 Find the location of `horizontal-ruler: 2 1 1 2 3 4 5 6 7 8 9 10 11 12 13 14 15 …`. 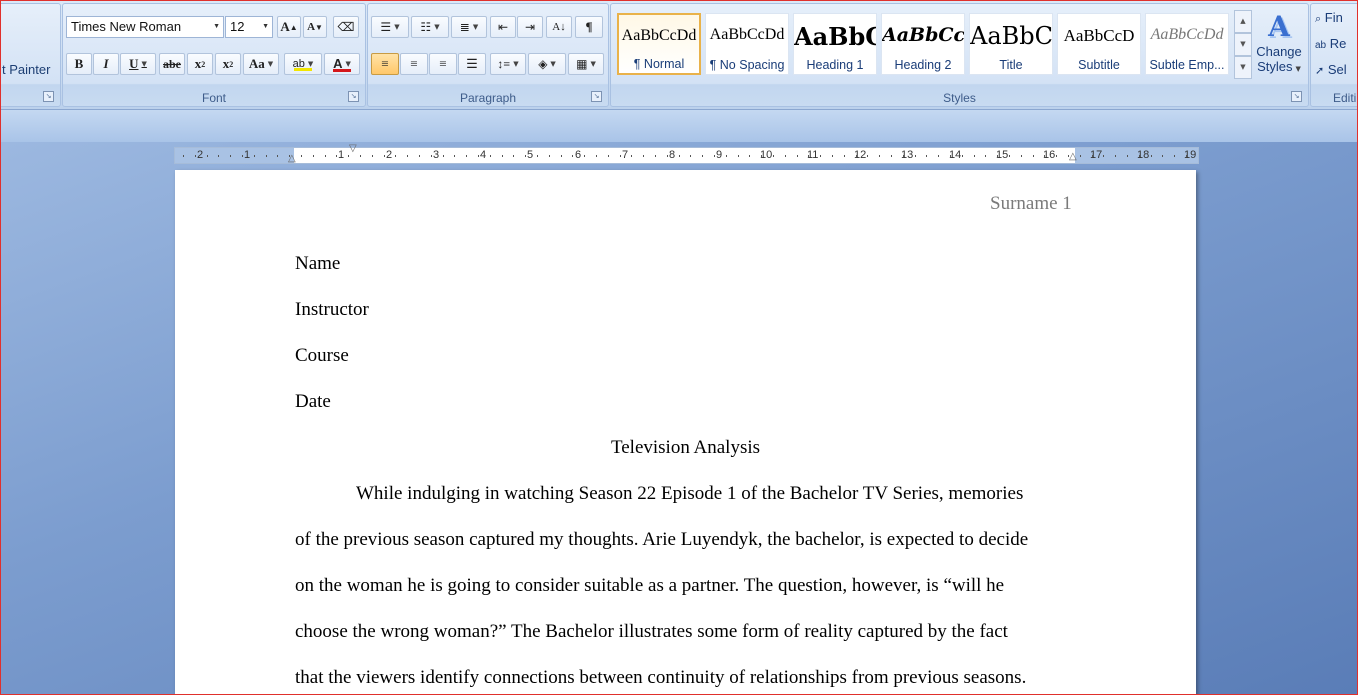

horizontal-ruler: 2 1 1 2 3 4 5 6 7 8 9 10 11 12 13 14 15 … is located at coordinates (686, 153).